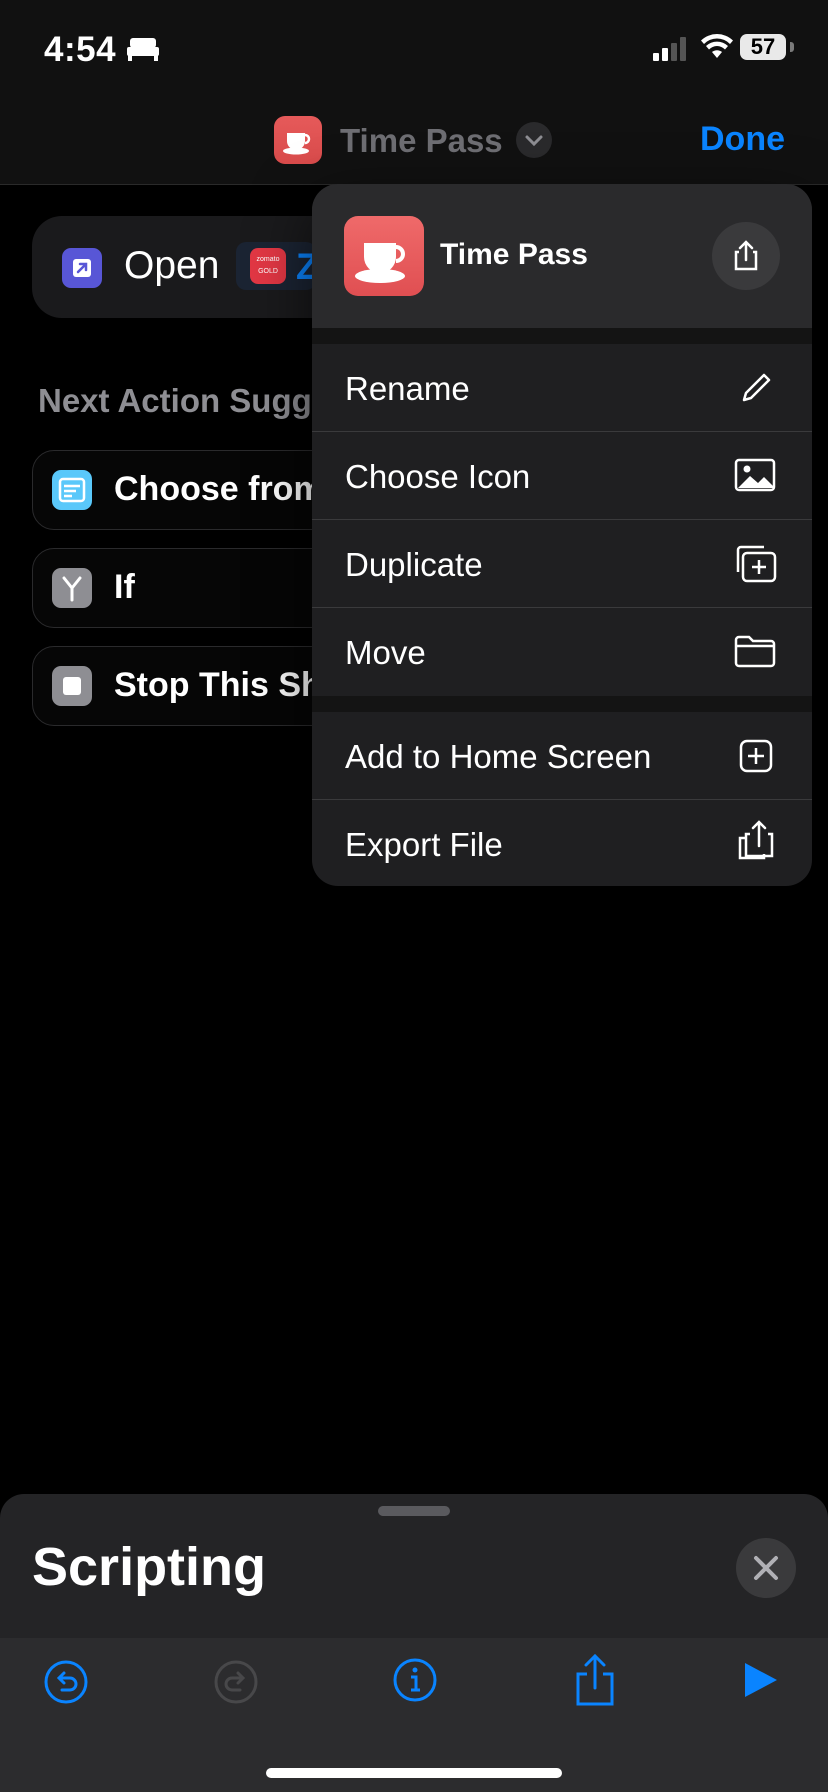 This screenshot has width=828, height=1792. I want to click on menu-item-label: Move, so click(385, 652).